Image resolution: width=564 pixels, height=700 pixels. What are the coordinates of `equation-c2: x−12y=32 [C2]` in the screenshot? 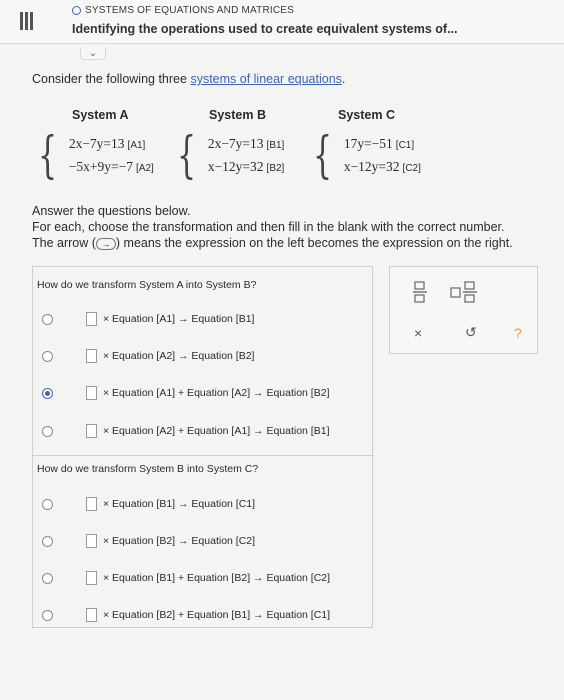 It's located at (382, 166).